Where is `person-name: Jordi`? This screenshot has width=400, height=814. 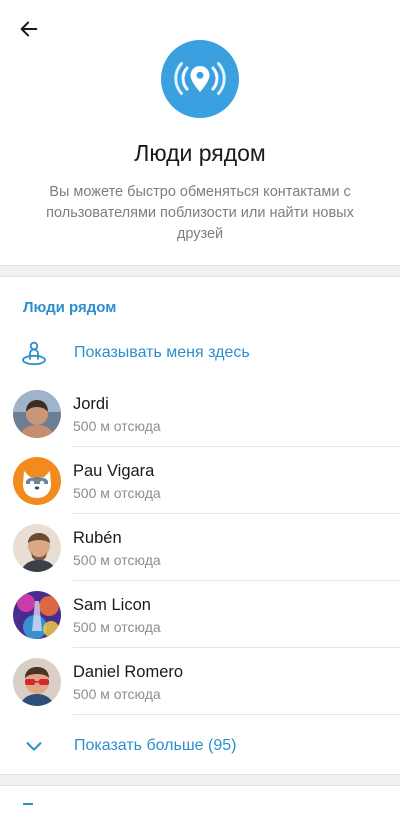
person-name: Jordi is located at coordinates (91, 404).